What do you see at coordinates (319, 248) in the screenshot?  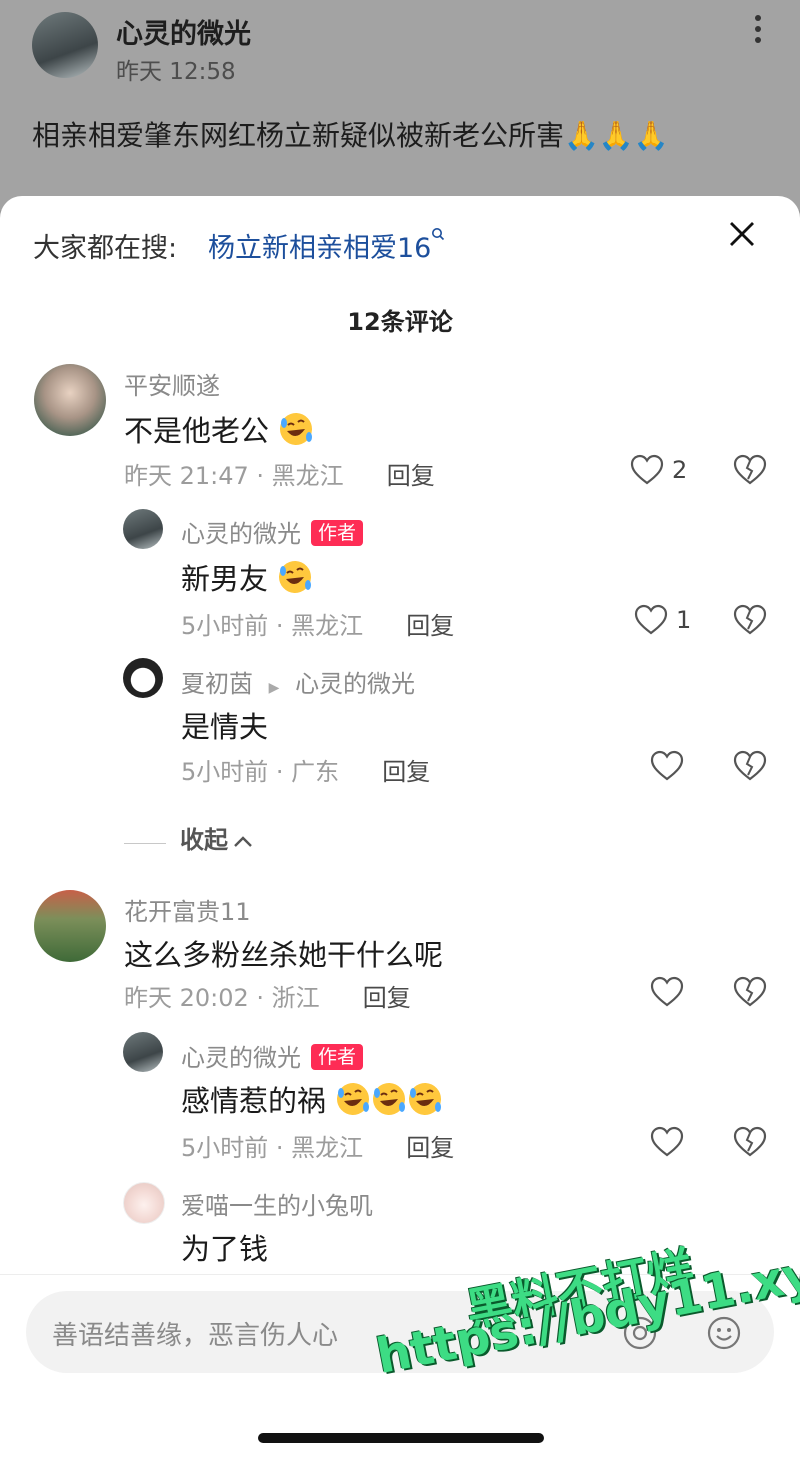 I see `hot-search-query: 杨立新相亲相爱16` at bounding box center [319, 248].